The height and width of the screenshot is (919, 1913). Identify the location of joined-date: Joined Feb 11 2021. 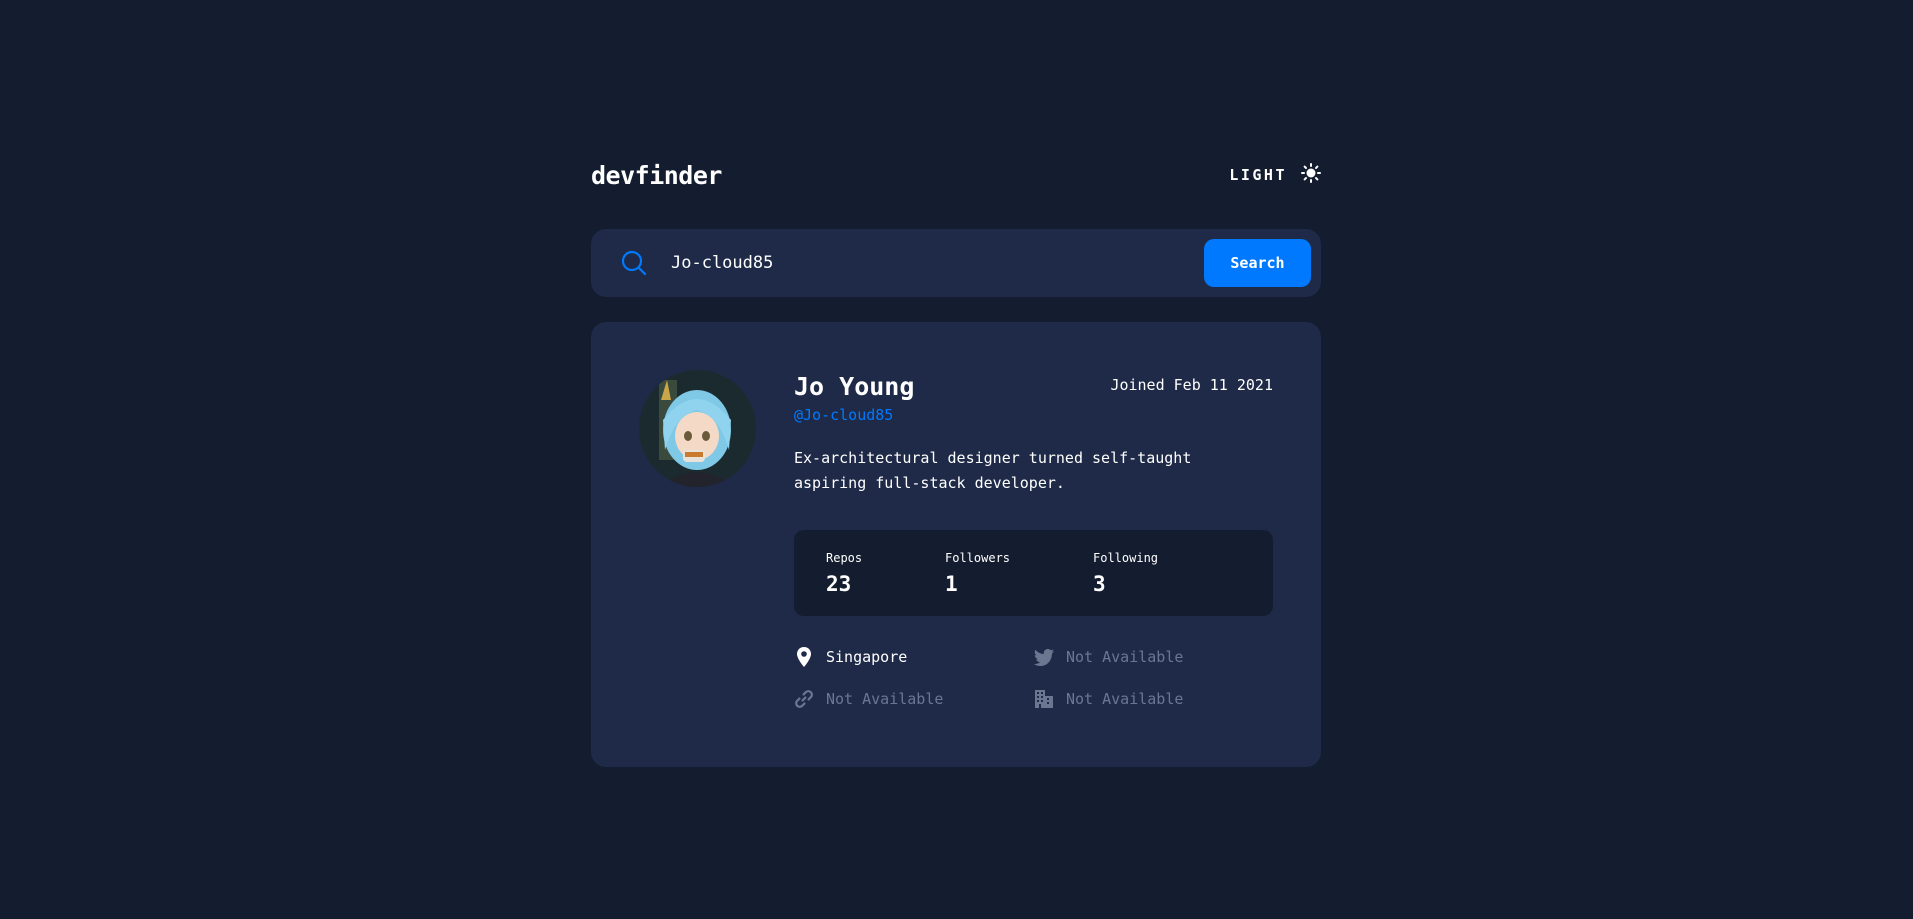
(1191, 385).